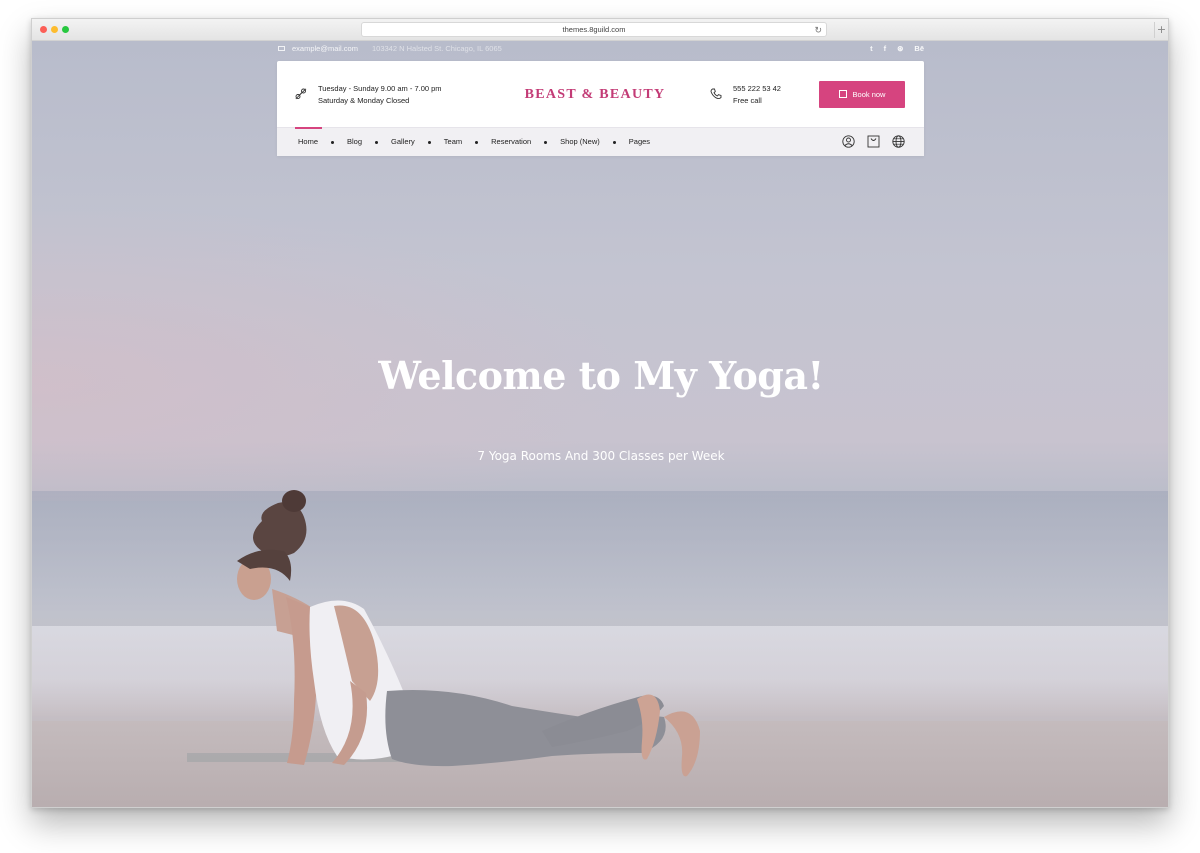 This screenshot has width=1200, height=853. Describe the element at coordinates (848, 141) in the screenshot. I see `account-icon` at that location.